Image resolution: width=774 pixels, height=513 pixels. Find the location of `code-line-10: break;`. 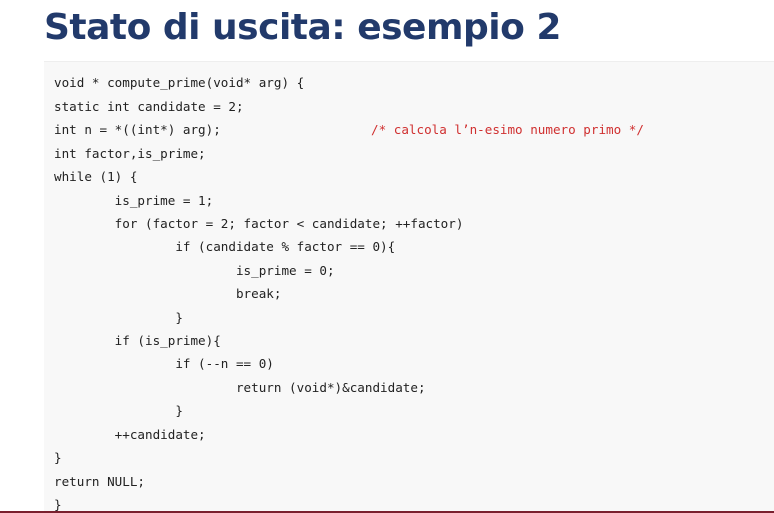

code-line-10: break; is located at coordinates (168, 293).